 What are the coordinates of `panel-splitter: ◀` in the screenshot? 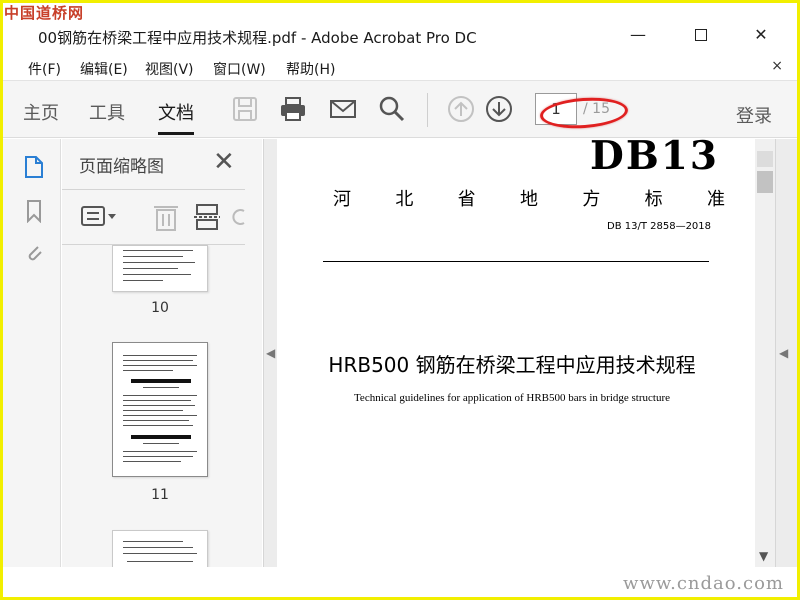 It's located at (270, 353).